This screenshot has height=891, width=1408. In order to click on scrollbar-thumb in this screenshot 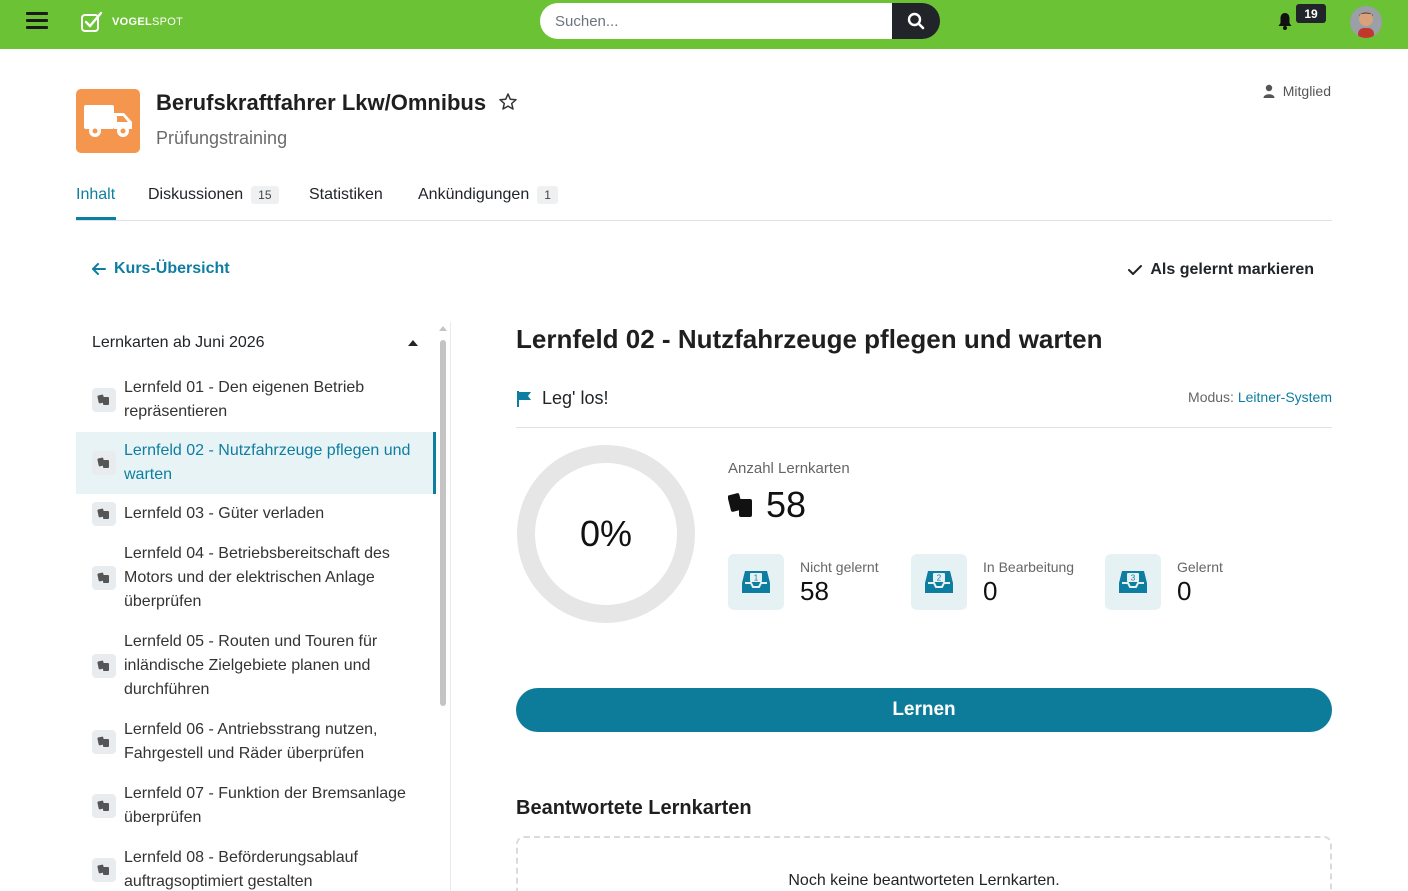, I will do `click(443, 523)`.